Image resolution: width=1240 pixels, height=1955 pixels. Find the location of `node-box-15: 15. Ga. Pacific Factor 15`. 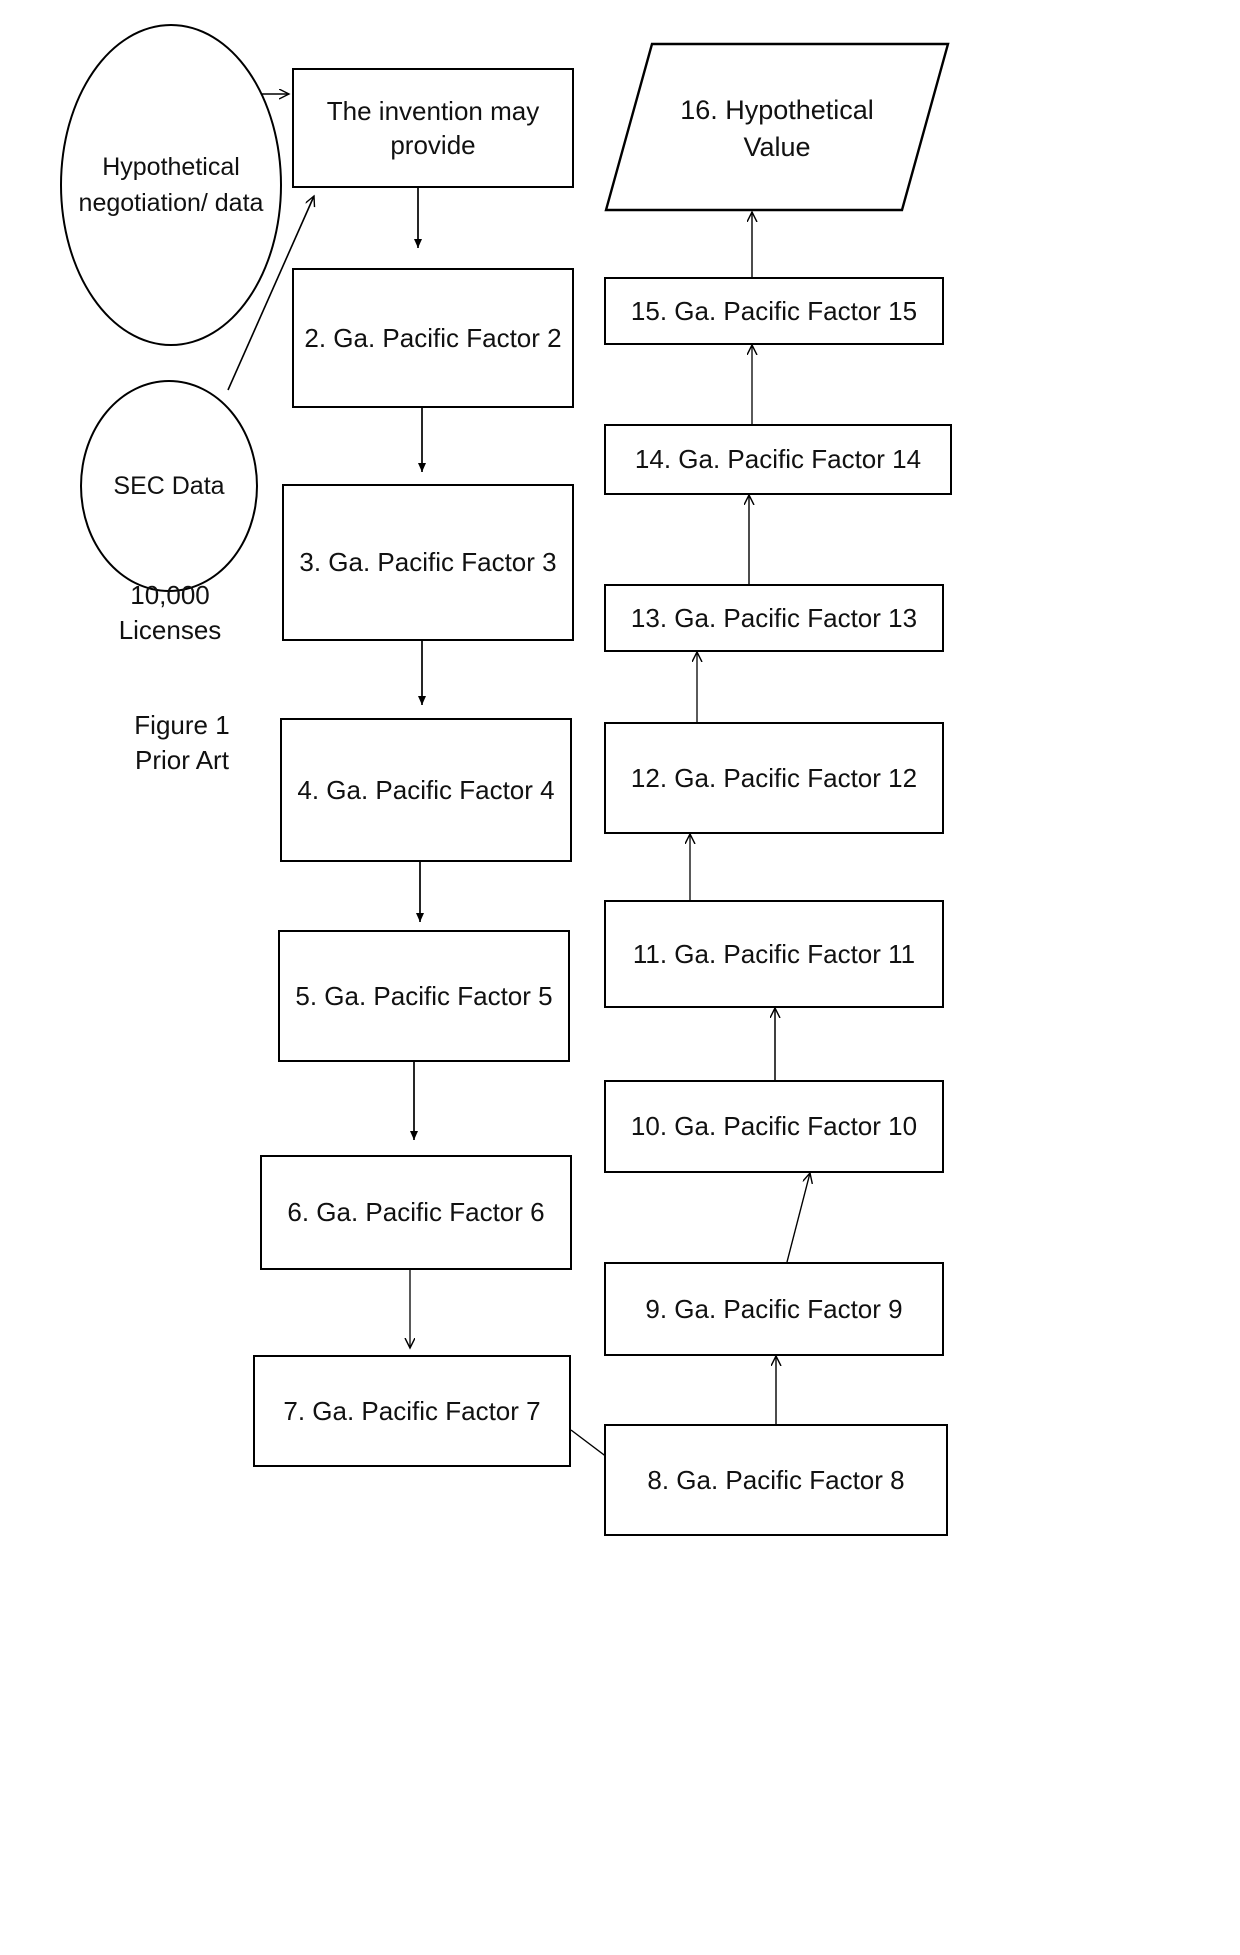

node-box-15: 15. Ga. Pacific Factor 15 is located at coordinates (774, 311).